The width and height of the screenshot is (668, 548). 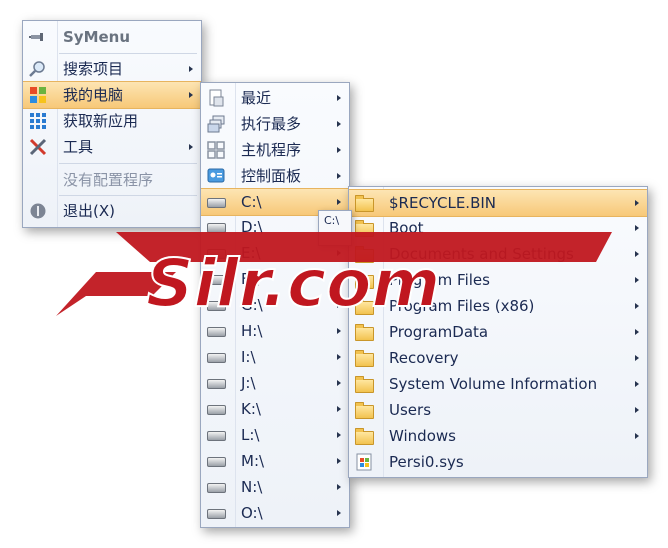 I want to click on control-panel-icon, so click(x=216, y=175).